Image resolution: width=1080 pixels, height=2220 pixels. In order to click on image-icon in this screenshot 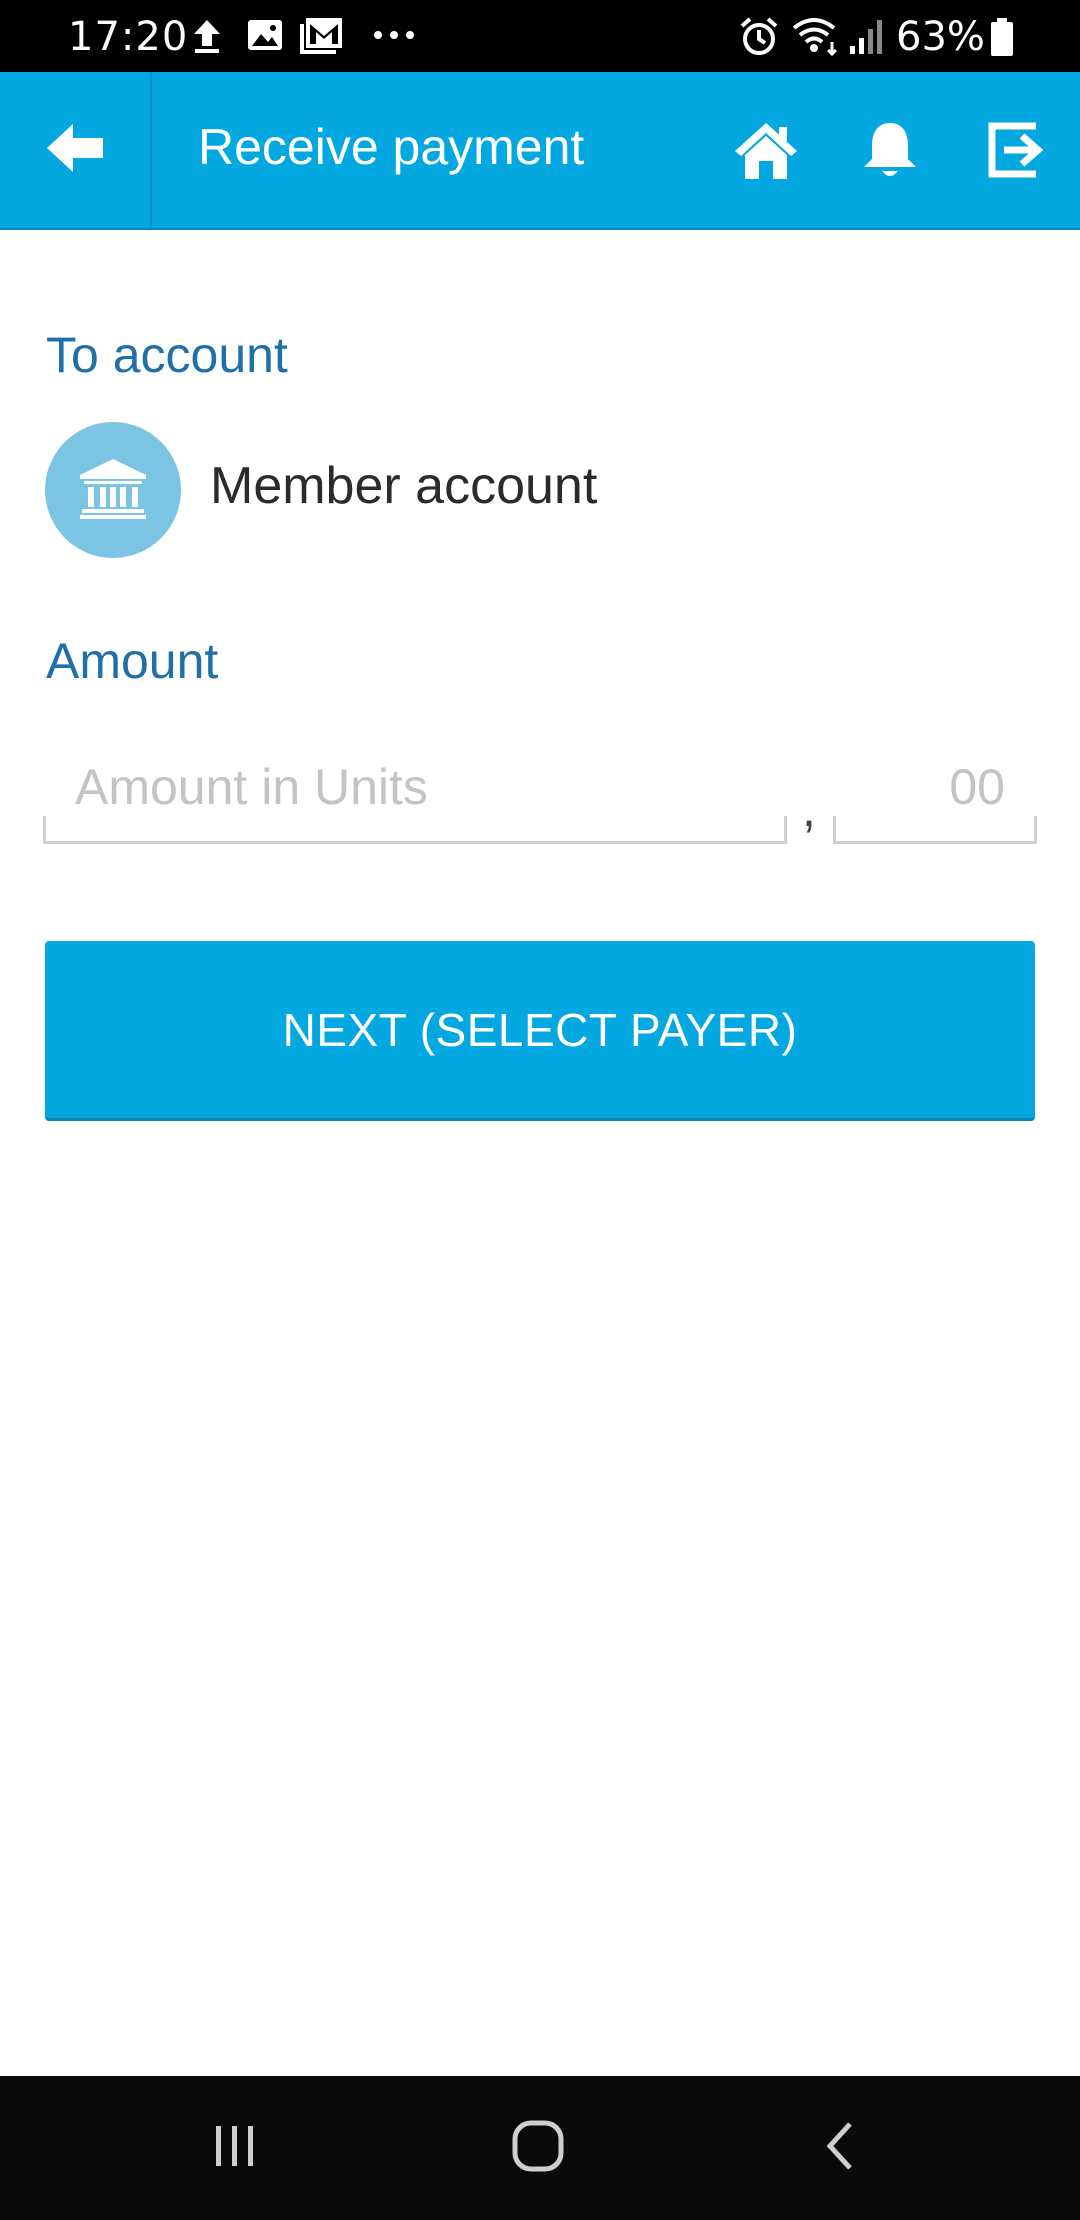, I will do `click(265, 37)`.